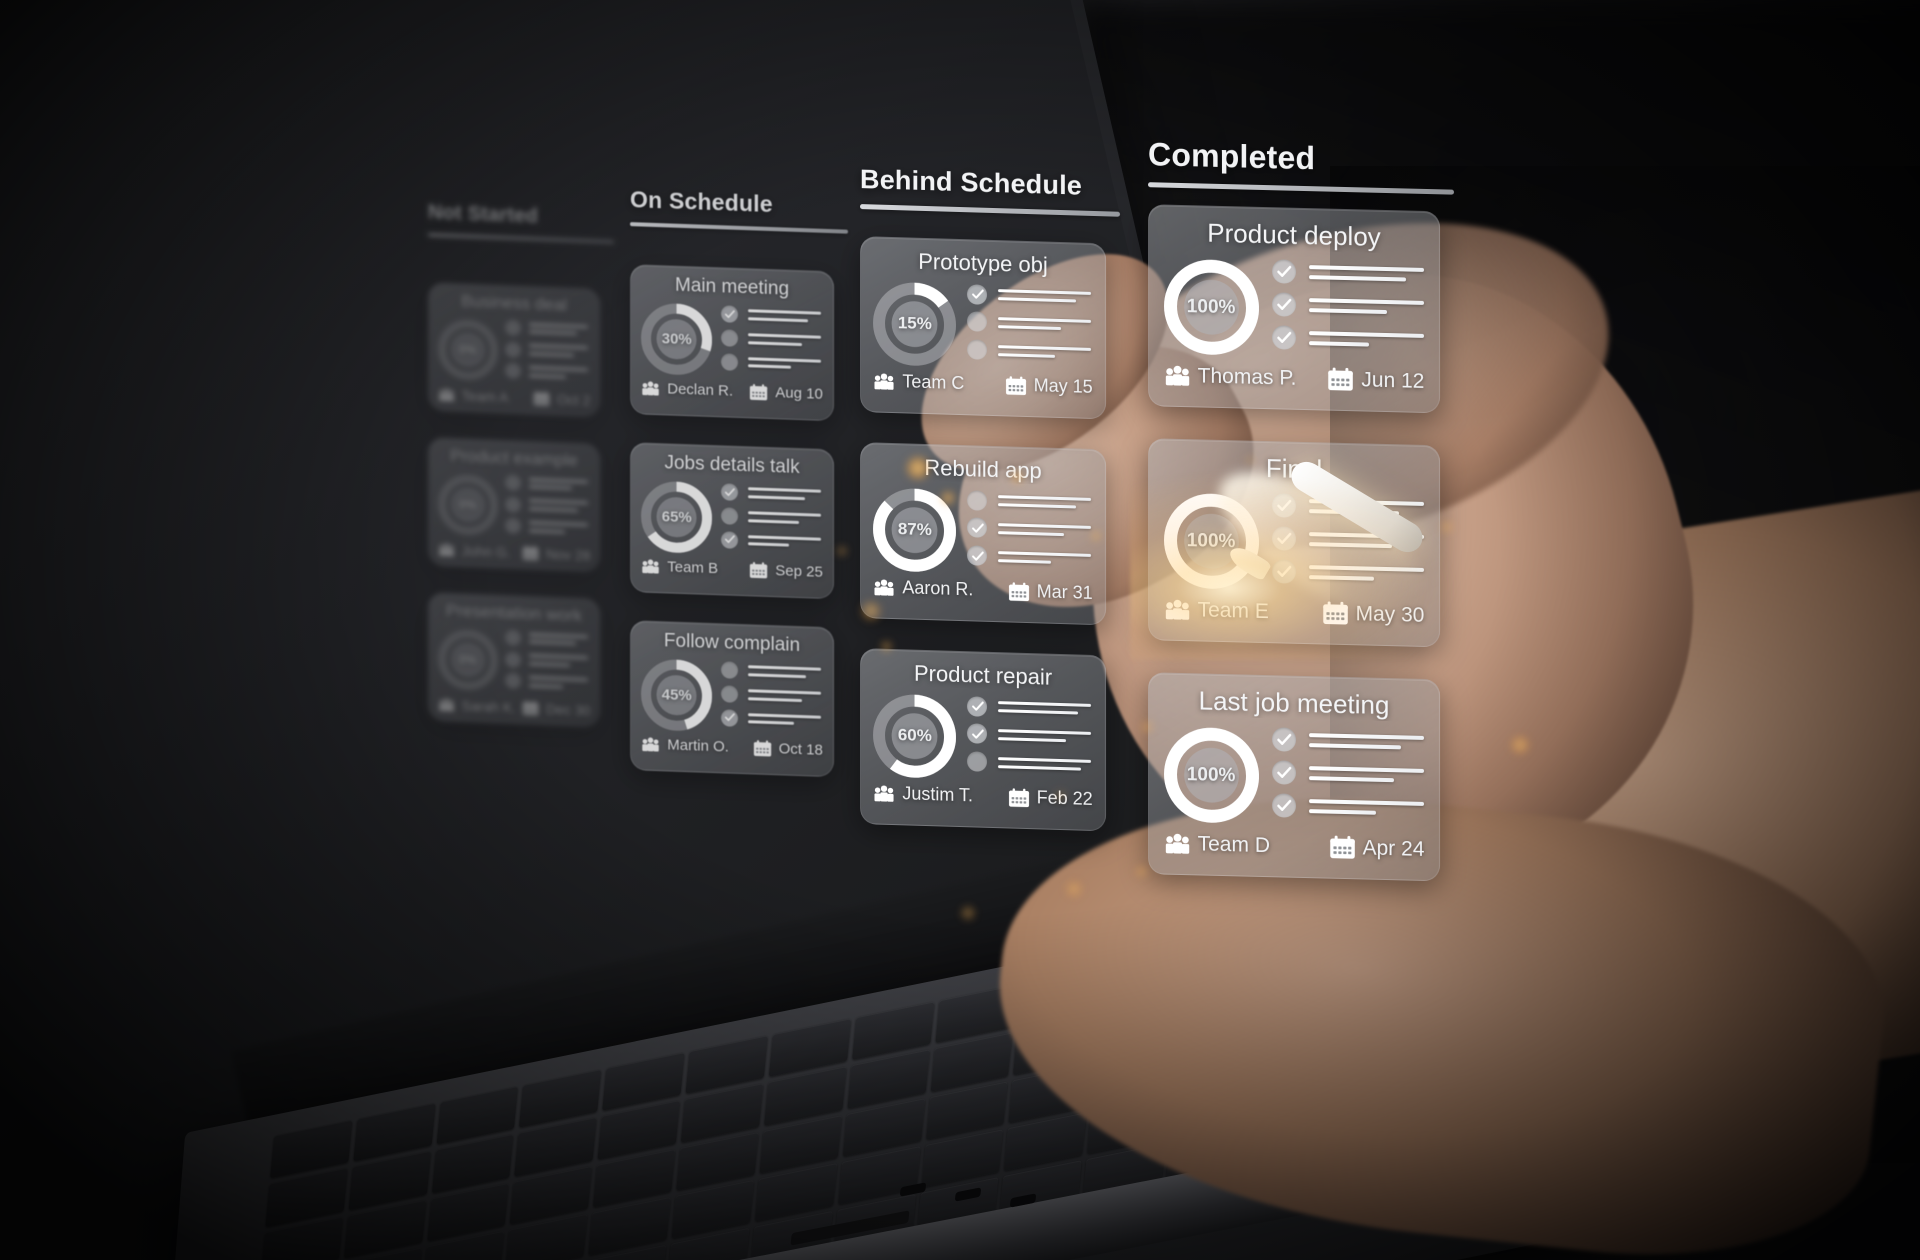 The image size is (1920, 1260). What do you see at coordinates (1050, 593) in the screenshot?
I see `card-due-date: Mar 31` at bounding box center [1050, 593].